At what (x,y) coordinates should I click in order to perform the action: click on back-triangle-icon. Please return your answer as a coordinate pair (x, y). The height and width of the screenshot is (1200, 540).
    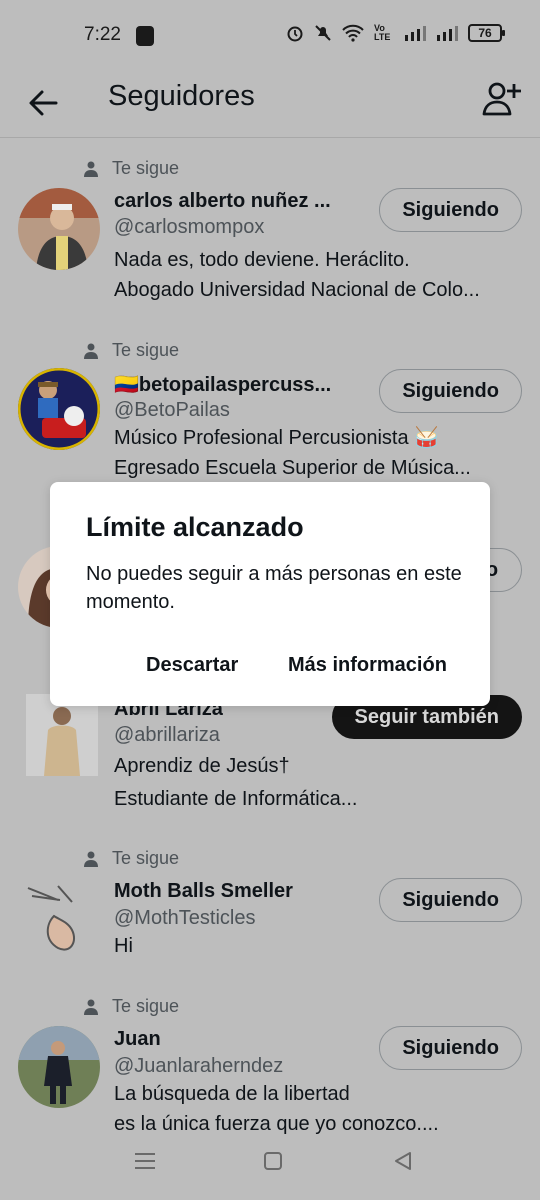
    Looking at the image, I should click on (403, 1161).